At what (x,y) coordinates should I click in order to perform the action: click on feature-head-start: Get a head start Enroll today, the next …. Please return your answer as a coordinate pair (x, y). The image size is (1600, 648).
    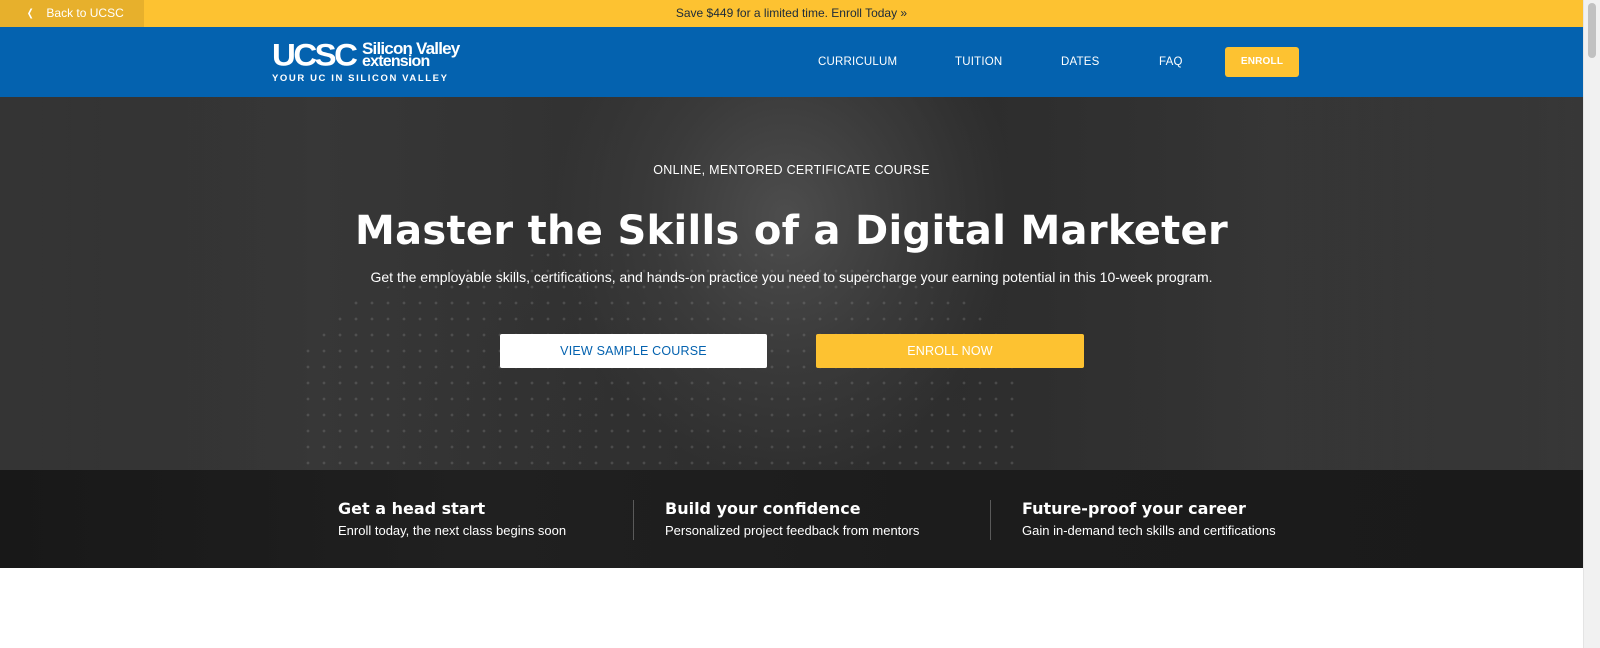
    Looking at the image, I should click on (452, 519).